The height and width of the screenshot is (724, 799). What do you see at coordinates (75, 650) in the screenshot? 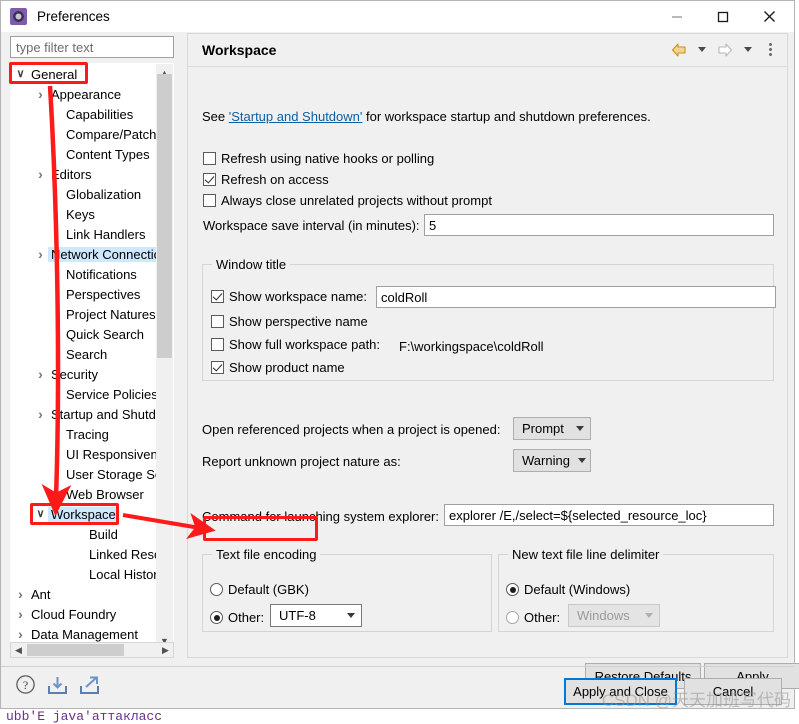
I see `tree-hscrollbar-thumb` at bounding box center [75, 650].